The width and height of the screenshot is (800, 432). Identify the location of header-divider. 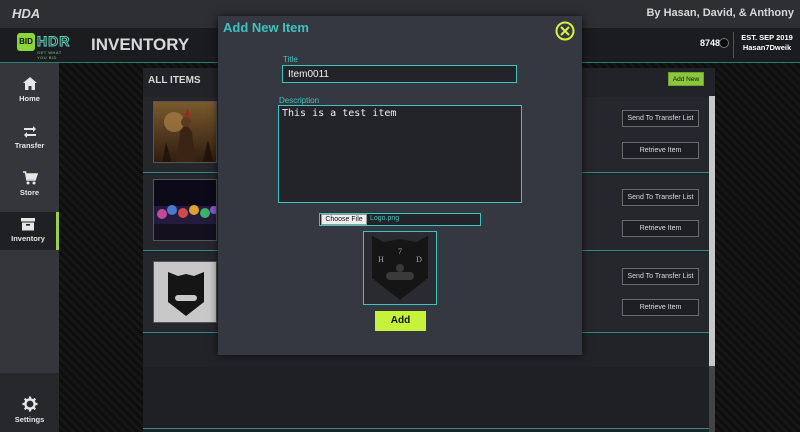
(733, 45).